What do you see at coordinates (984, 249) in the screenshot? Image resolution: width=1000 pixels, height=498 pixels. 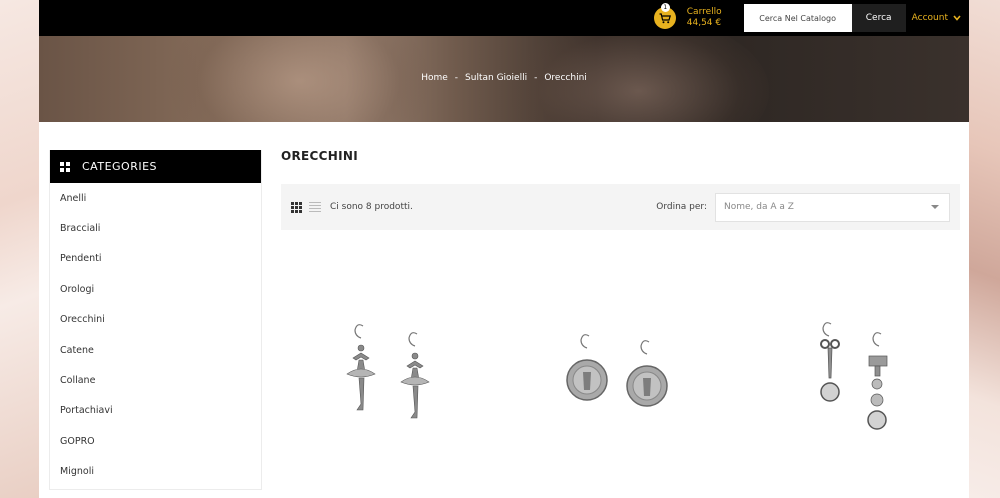 I see `page-background-right` at bounding box center [984, 249].